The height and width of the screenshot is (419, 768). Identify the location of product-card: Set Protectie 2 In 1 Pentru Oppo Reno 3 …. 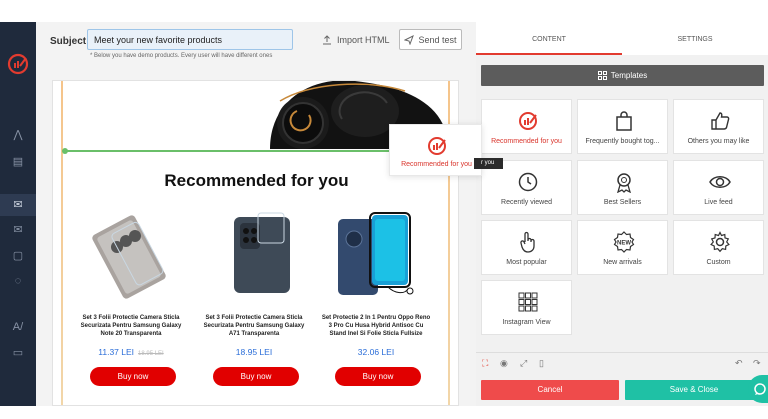
(376, 299).